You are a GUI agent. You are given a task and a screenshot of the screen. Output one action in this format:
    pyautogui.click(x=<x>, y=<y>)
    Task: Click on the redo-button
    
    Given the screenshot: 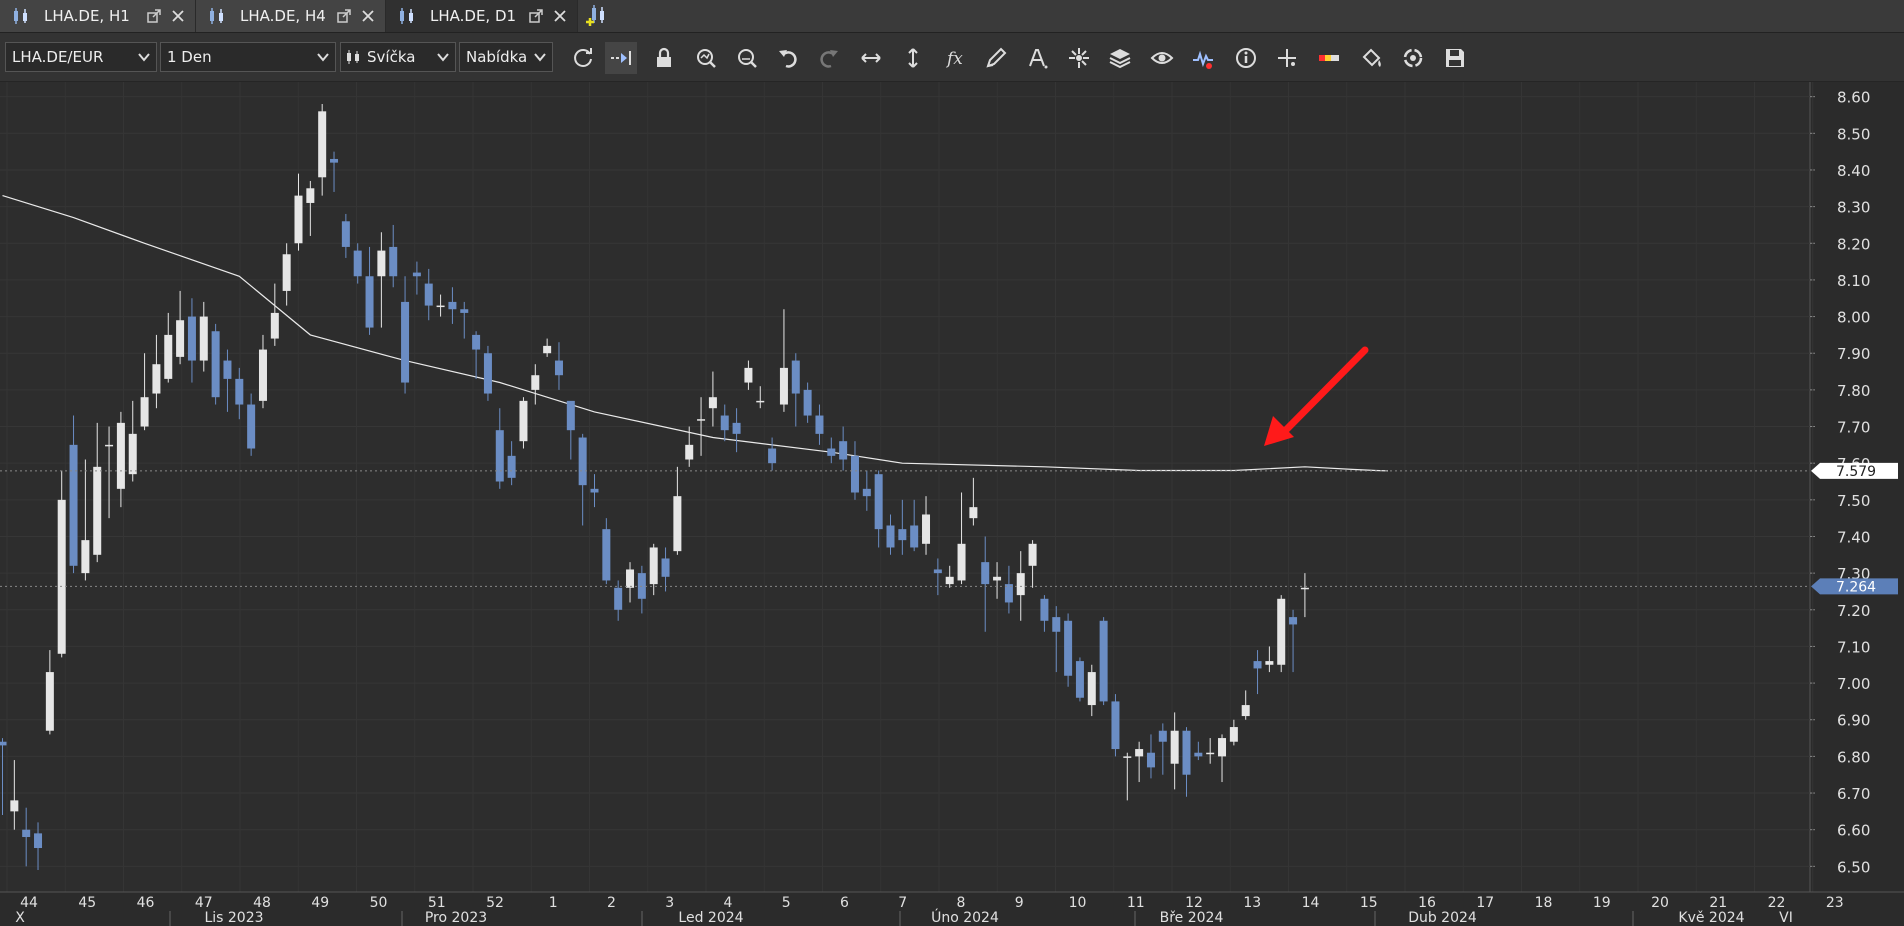 What is the action you would take?
    pyautogui.click(x=829, y=58)
    